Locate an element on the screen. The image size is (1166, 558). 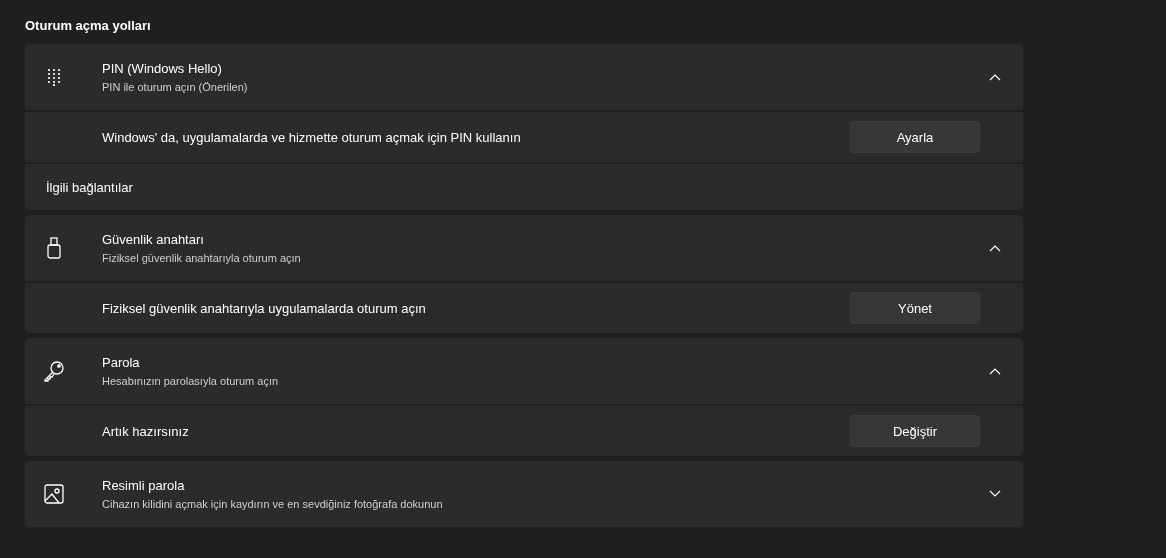
expander-header: Resimli parola Cihazın kilidini açmak için kaydırın ve en sevdiğiniz fotoğrafa dokunun is located at coordinates (524, 494).